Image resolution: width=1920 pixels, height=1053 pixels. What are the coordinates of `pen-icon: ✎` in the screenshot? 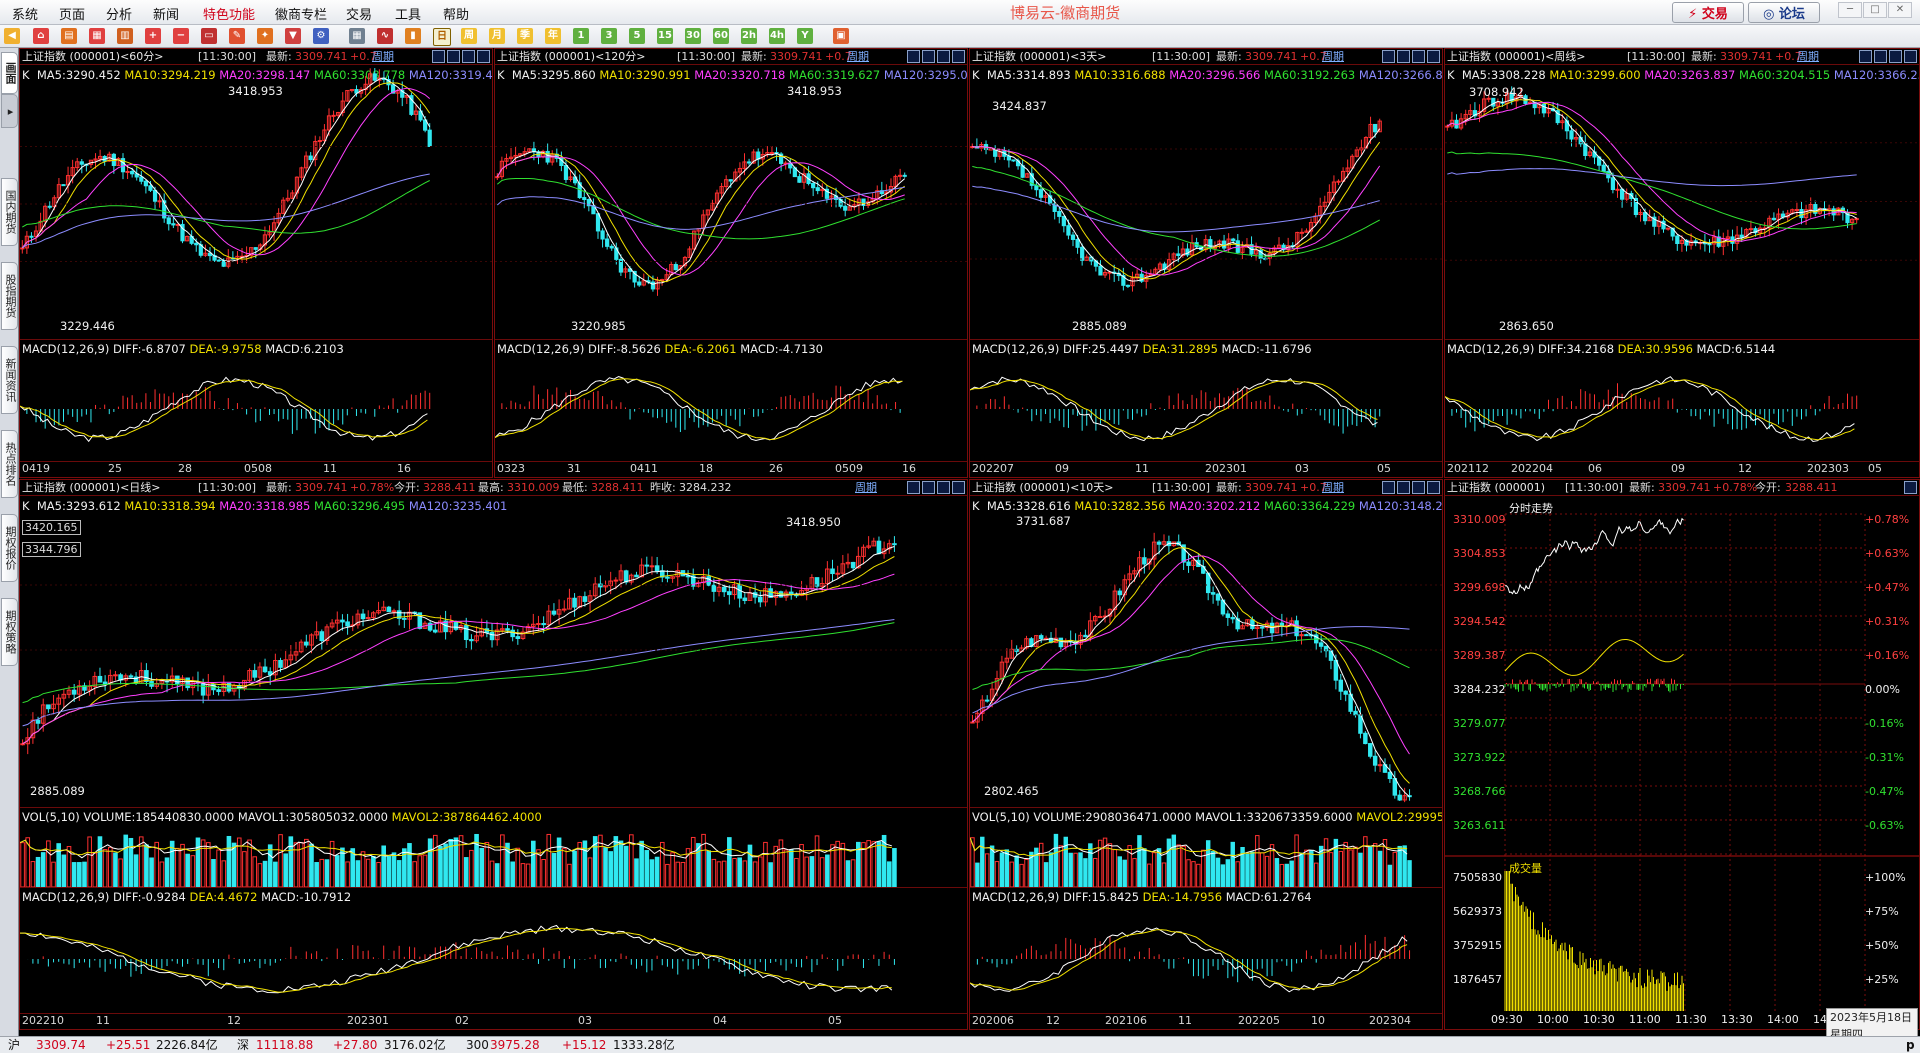 It's located at (237, 36).